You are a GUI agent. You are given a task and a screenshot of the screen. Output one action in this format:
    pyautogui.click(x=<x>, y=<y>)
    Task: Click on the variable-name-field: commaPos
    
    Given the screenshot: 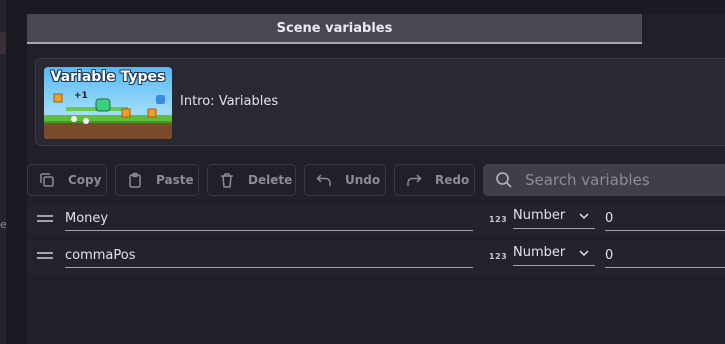 What is the action you would take?
    pyautogui.click(x=269, y=257)
    